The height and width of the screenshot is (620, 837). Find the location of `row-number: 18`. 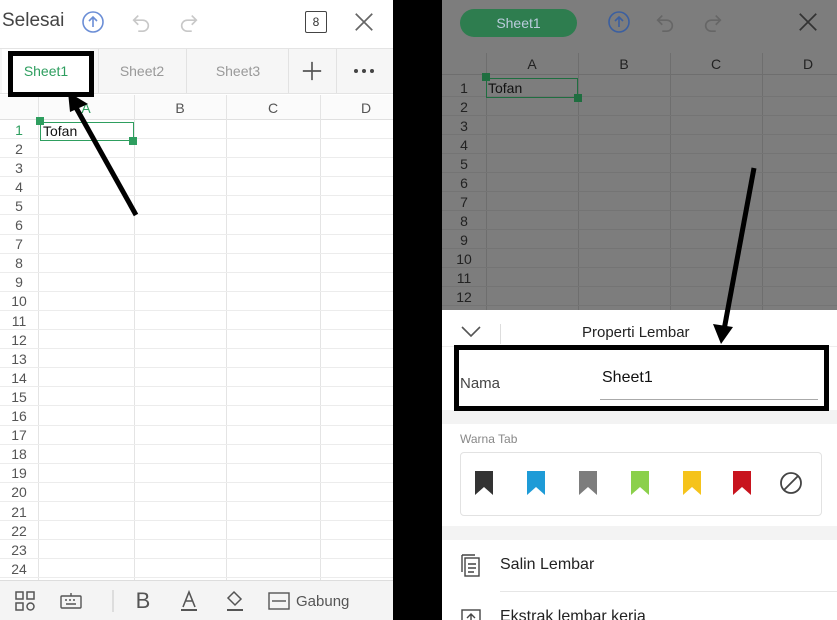

row-number: 18 is located at coordinates (19, 454).